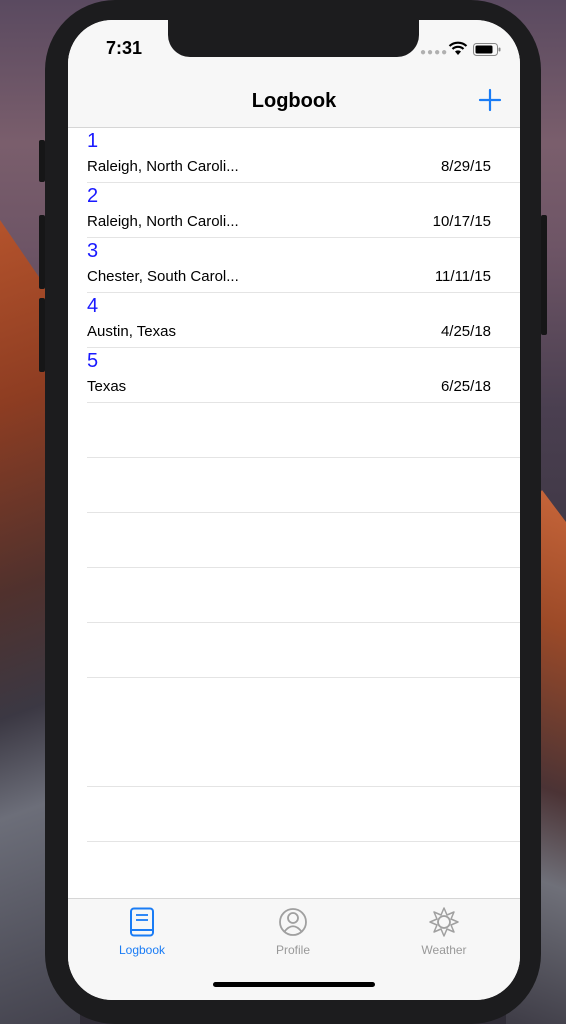 The height and width of the screenshot is (1024, 566). I want to click on cellular-signal-icon: ●●●●, so click(434, 52).